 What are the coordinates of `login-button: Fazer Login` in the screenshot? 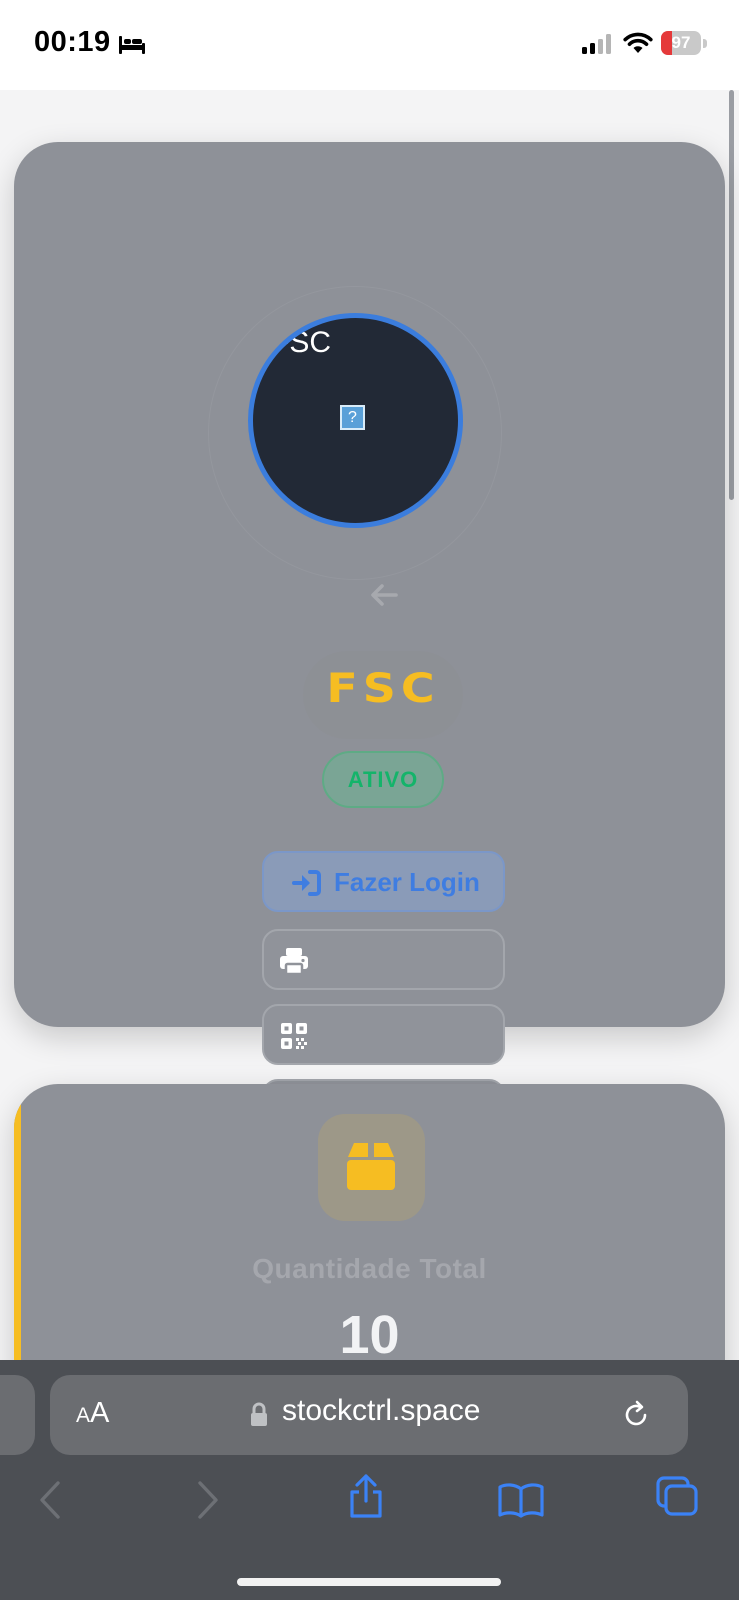 It's located at (383, 881).